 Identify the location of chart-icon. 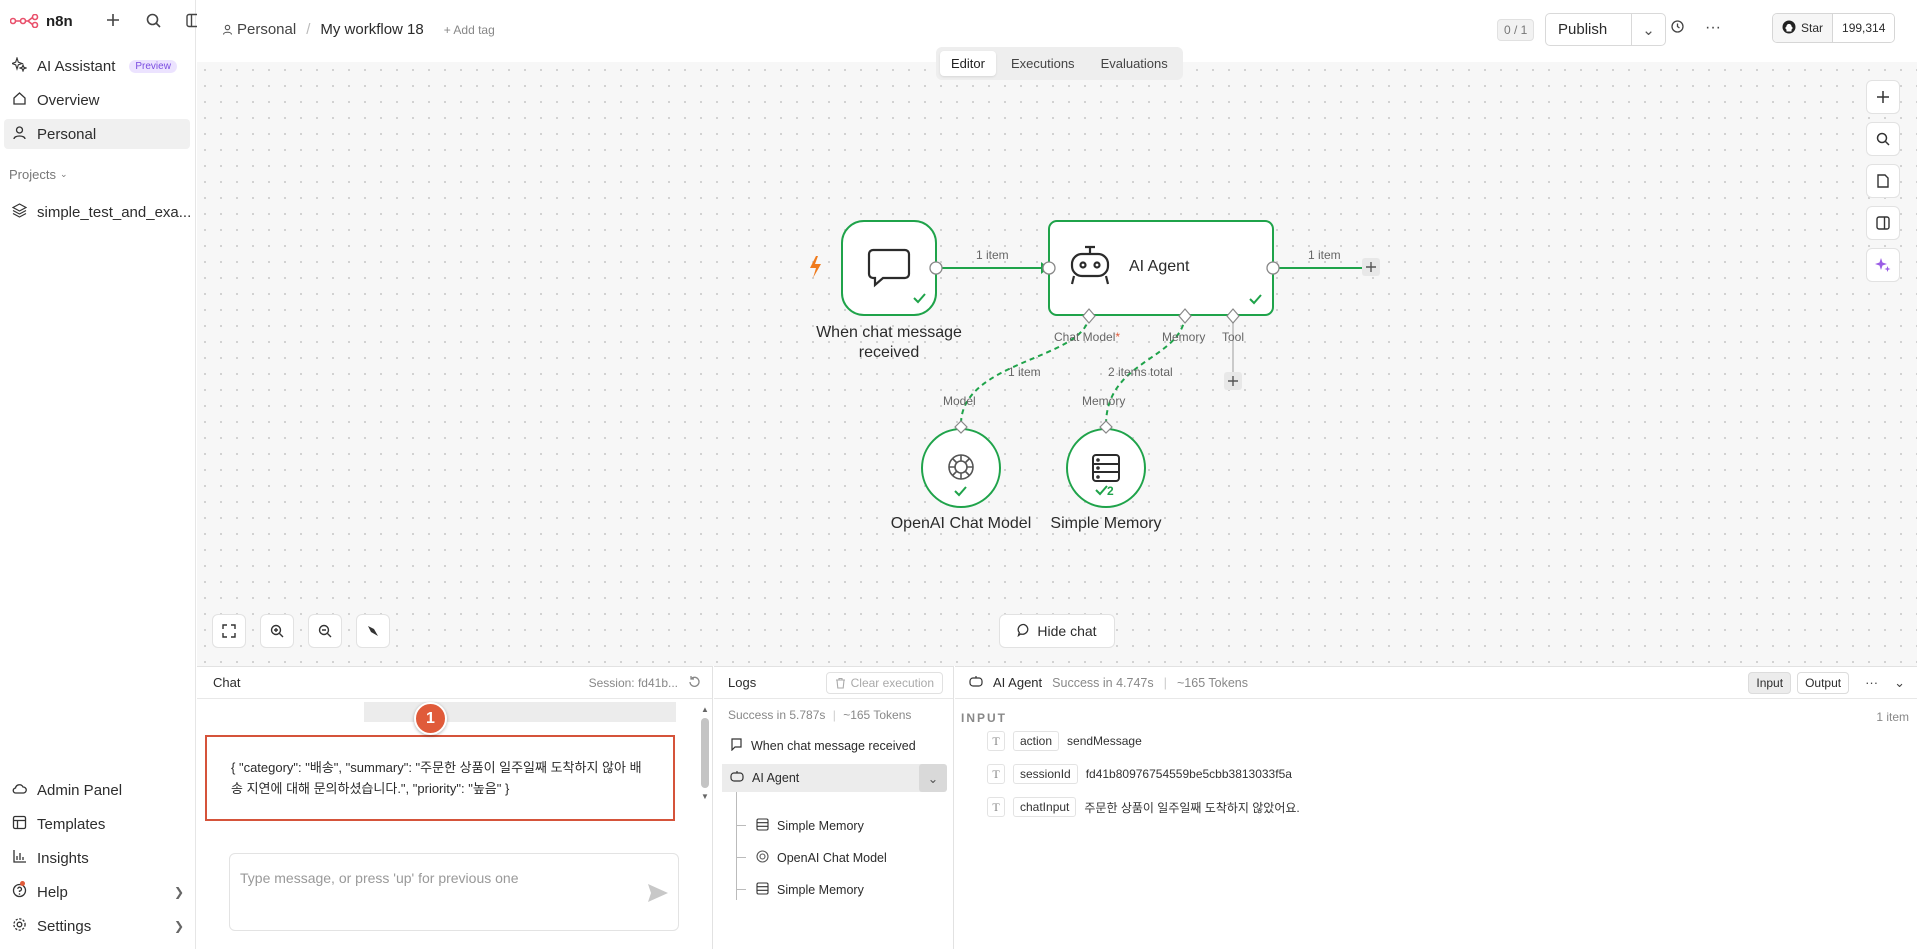
(19, 858).